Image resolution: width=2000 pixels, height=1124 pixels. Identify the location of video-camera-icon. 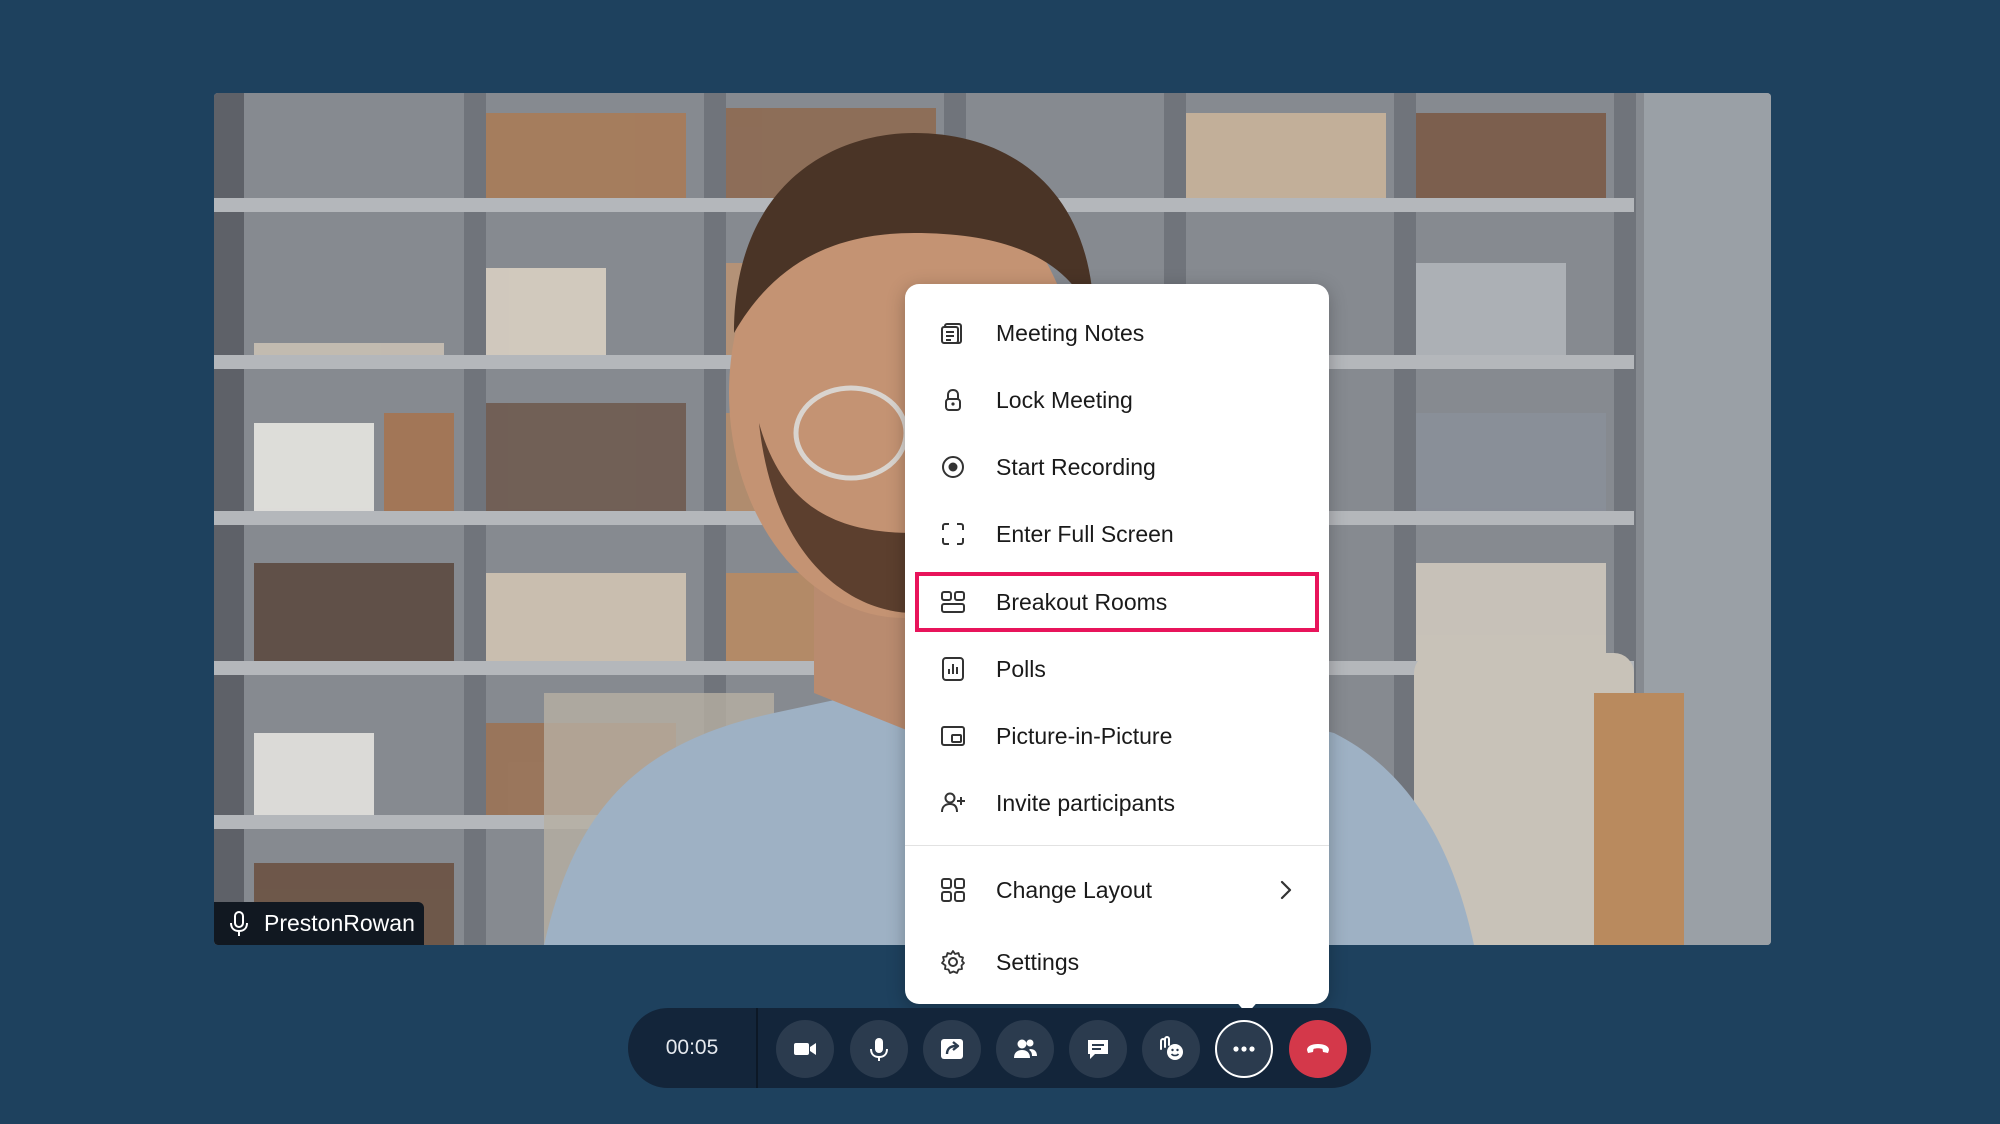
(805, 1049).